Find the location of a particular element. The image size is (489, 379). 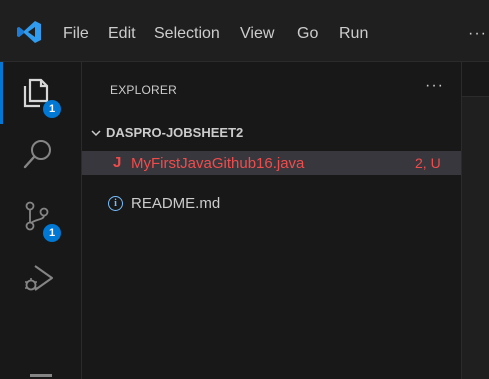

java-file-icon: J is located at coordinates (117, 162).